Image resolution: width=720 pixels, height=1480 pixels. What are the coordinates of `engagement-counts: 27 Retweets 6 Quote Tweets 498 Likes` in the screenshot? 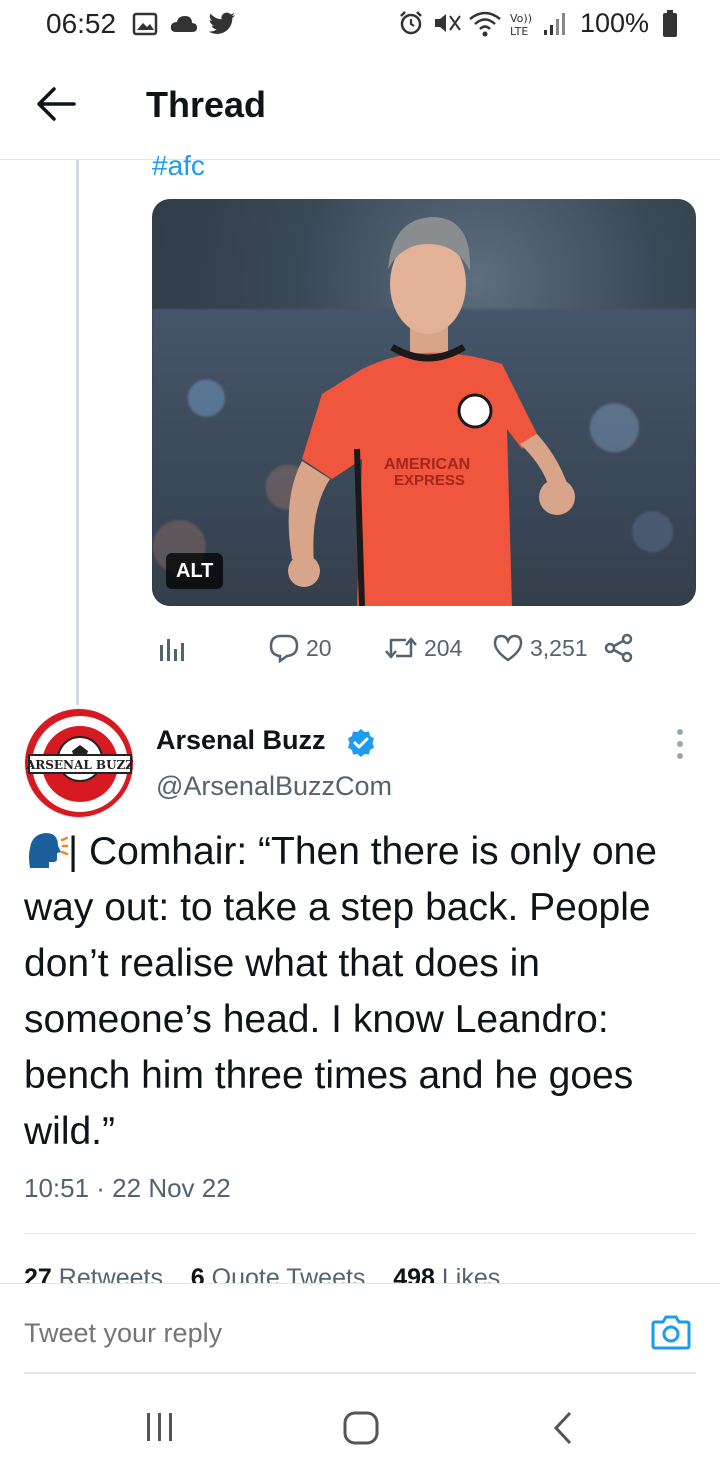 It's located at (360, 1274).